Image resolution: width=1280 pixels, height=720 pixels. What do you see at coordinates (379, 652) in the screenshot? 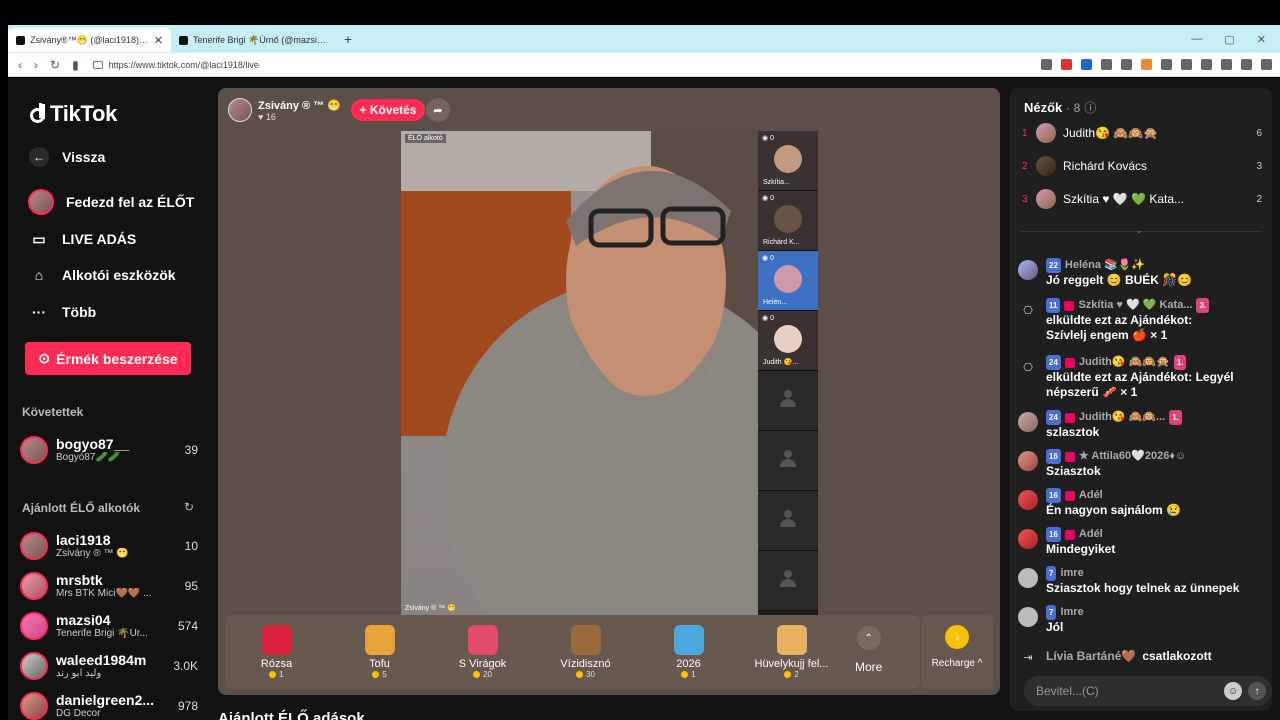
I see `gift-tofu: Tofu 5` at bounding box center [379, 652].